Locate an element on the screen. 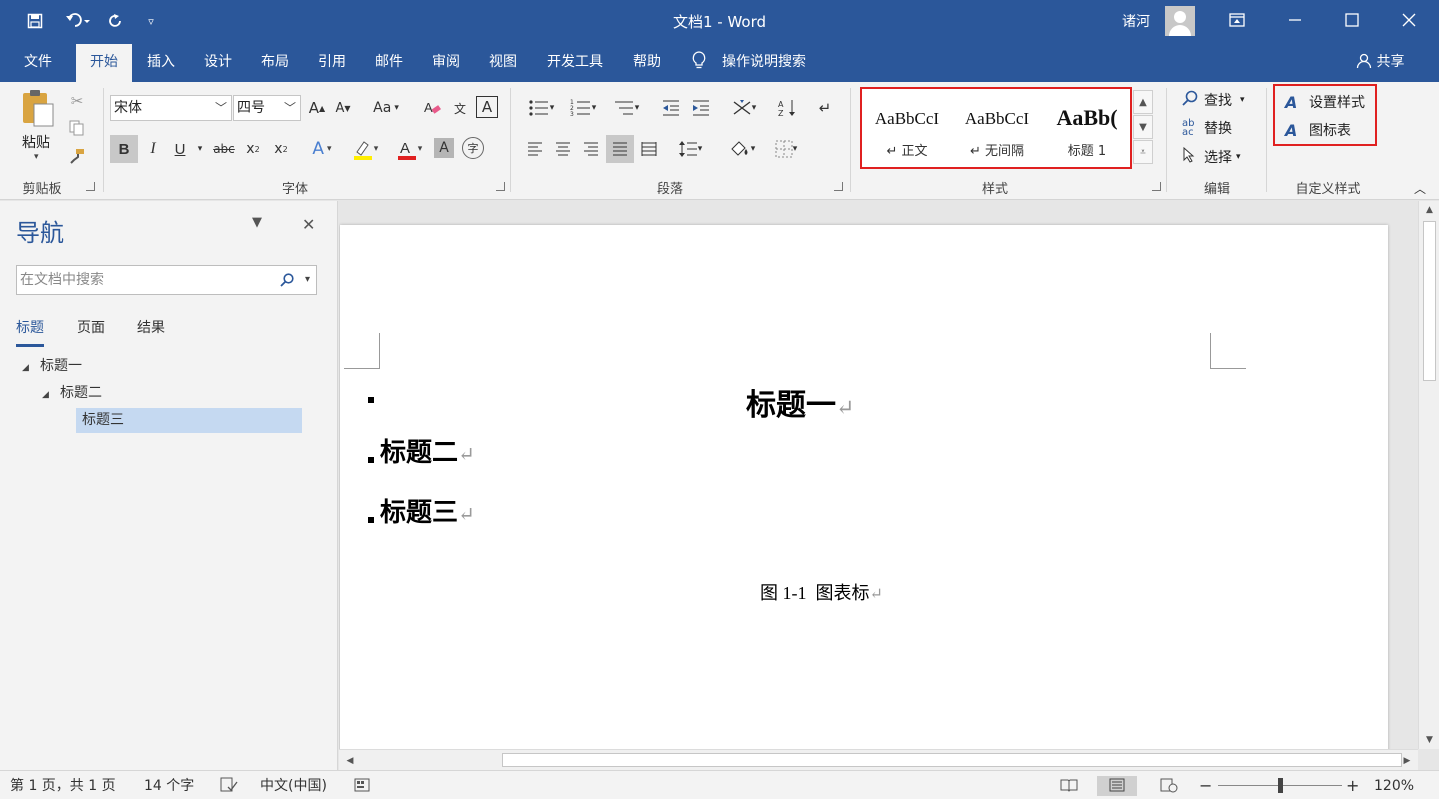  styles-launcher-icon is located at coordinates (1156, 186).